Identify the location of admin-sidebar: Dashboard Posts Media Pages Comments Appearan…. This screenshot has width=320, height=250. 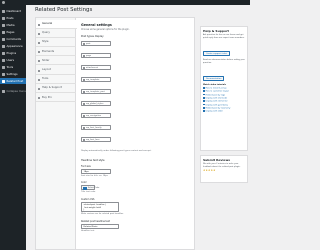
(13, 127).